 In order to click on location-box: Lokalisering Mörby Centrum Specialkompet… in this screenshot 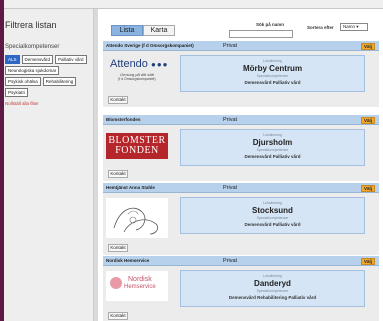, I will do `click(272, 73)`.